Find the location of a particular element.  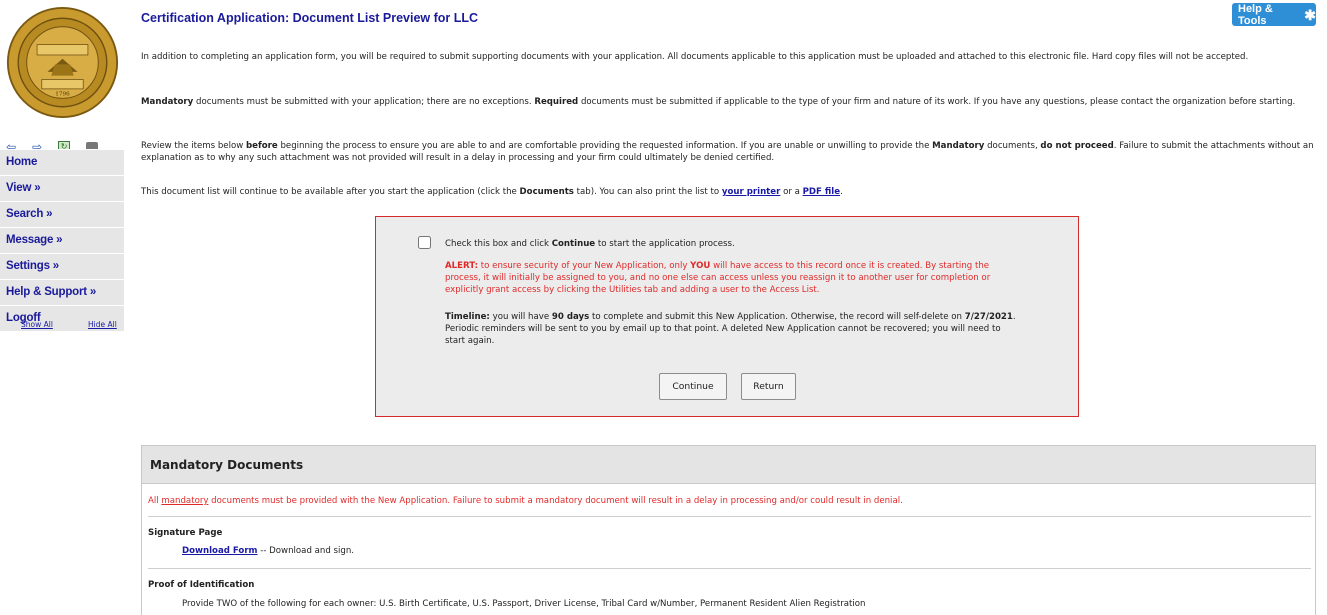

bold-continue: Continue is located at coordinates (573, 244).